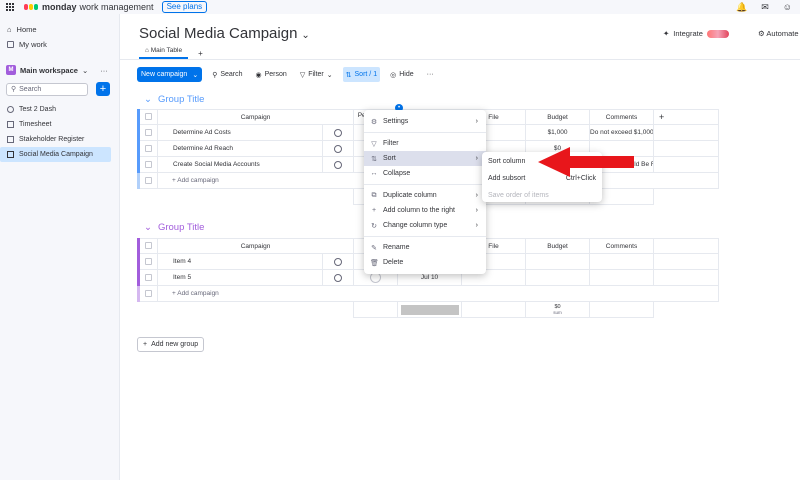  What do you see at coordinates (361, 74) in the screenshot?
I see `sort-button: ⇅ Sort / 1` at bounding box center [361, 74].